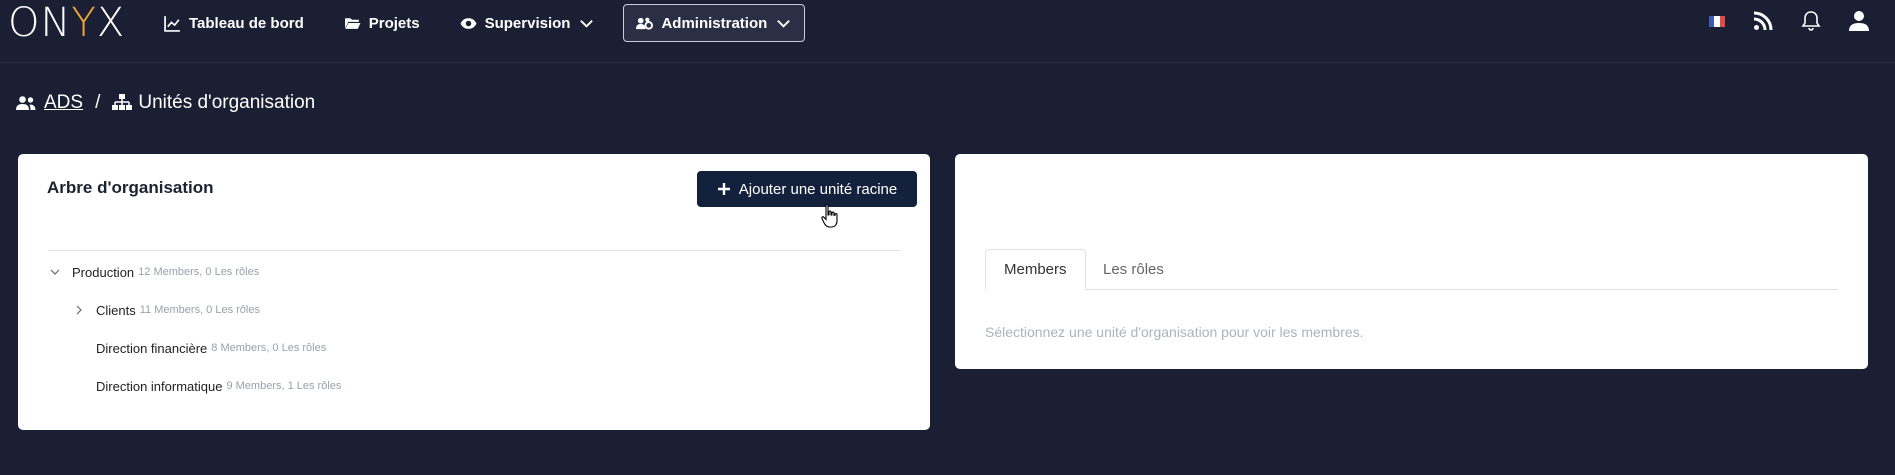 Image resolution: width=1895 pixels, height=475 pixels. Describe the element at coordinates (269, 348) in the screenshot. I see `tree-node-meta: 8 Members, 0 Les rôles` at that location.